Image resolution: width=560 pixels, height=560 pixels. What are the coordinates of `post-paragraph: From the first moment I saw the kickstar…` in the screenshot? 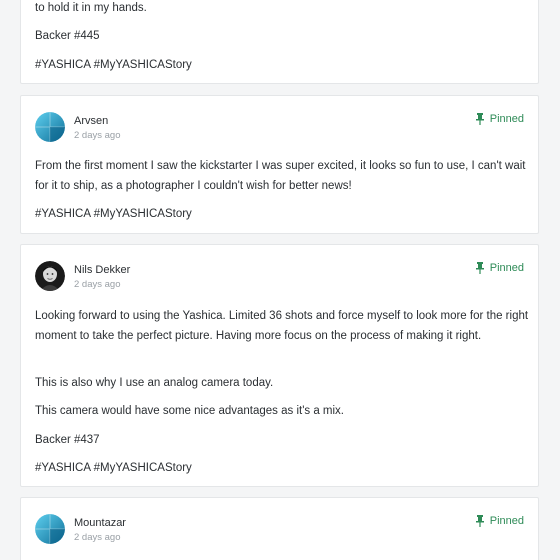 It's located at (280, 176).